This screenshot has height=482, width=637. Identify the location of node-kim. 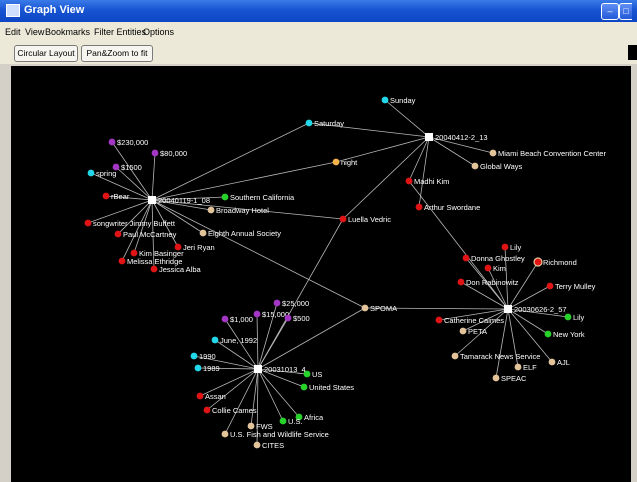
(488, 268).